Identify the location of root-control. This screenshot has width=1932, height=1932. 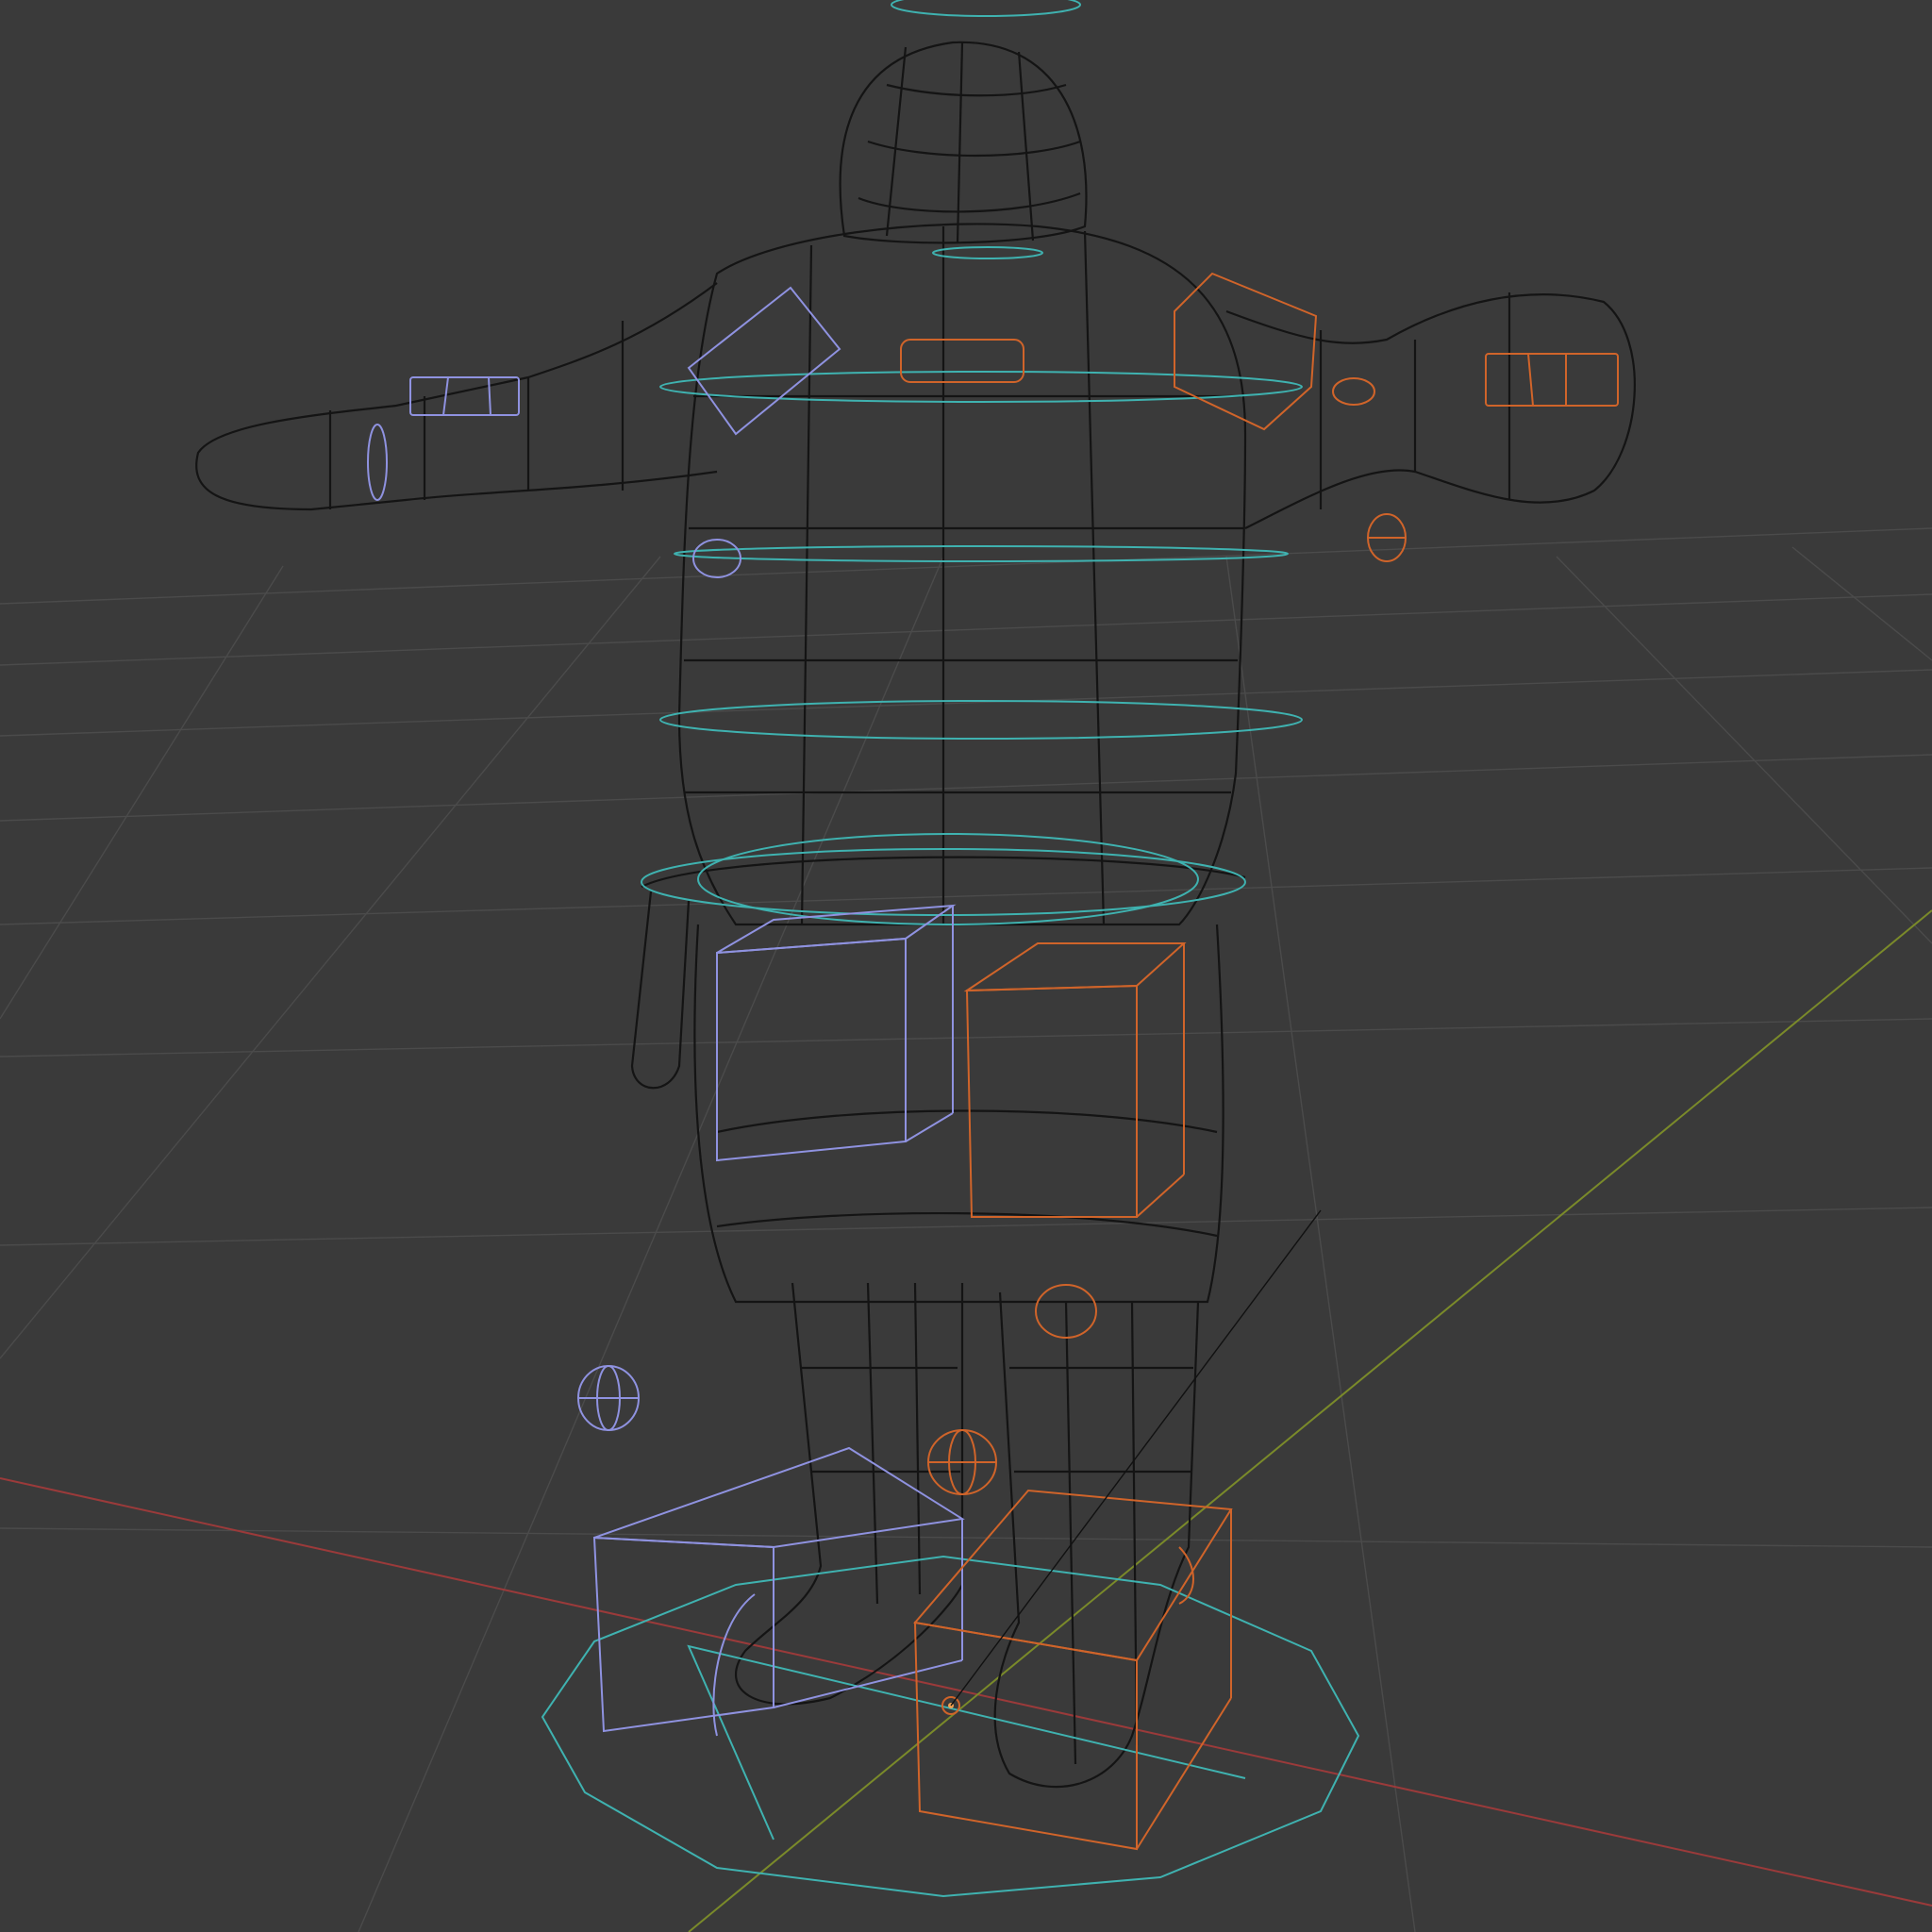
(951, 1726).